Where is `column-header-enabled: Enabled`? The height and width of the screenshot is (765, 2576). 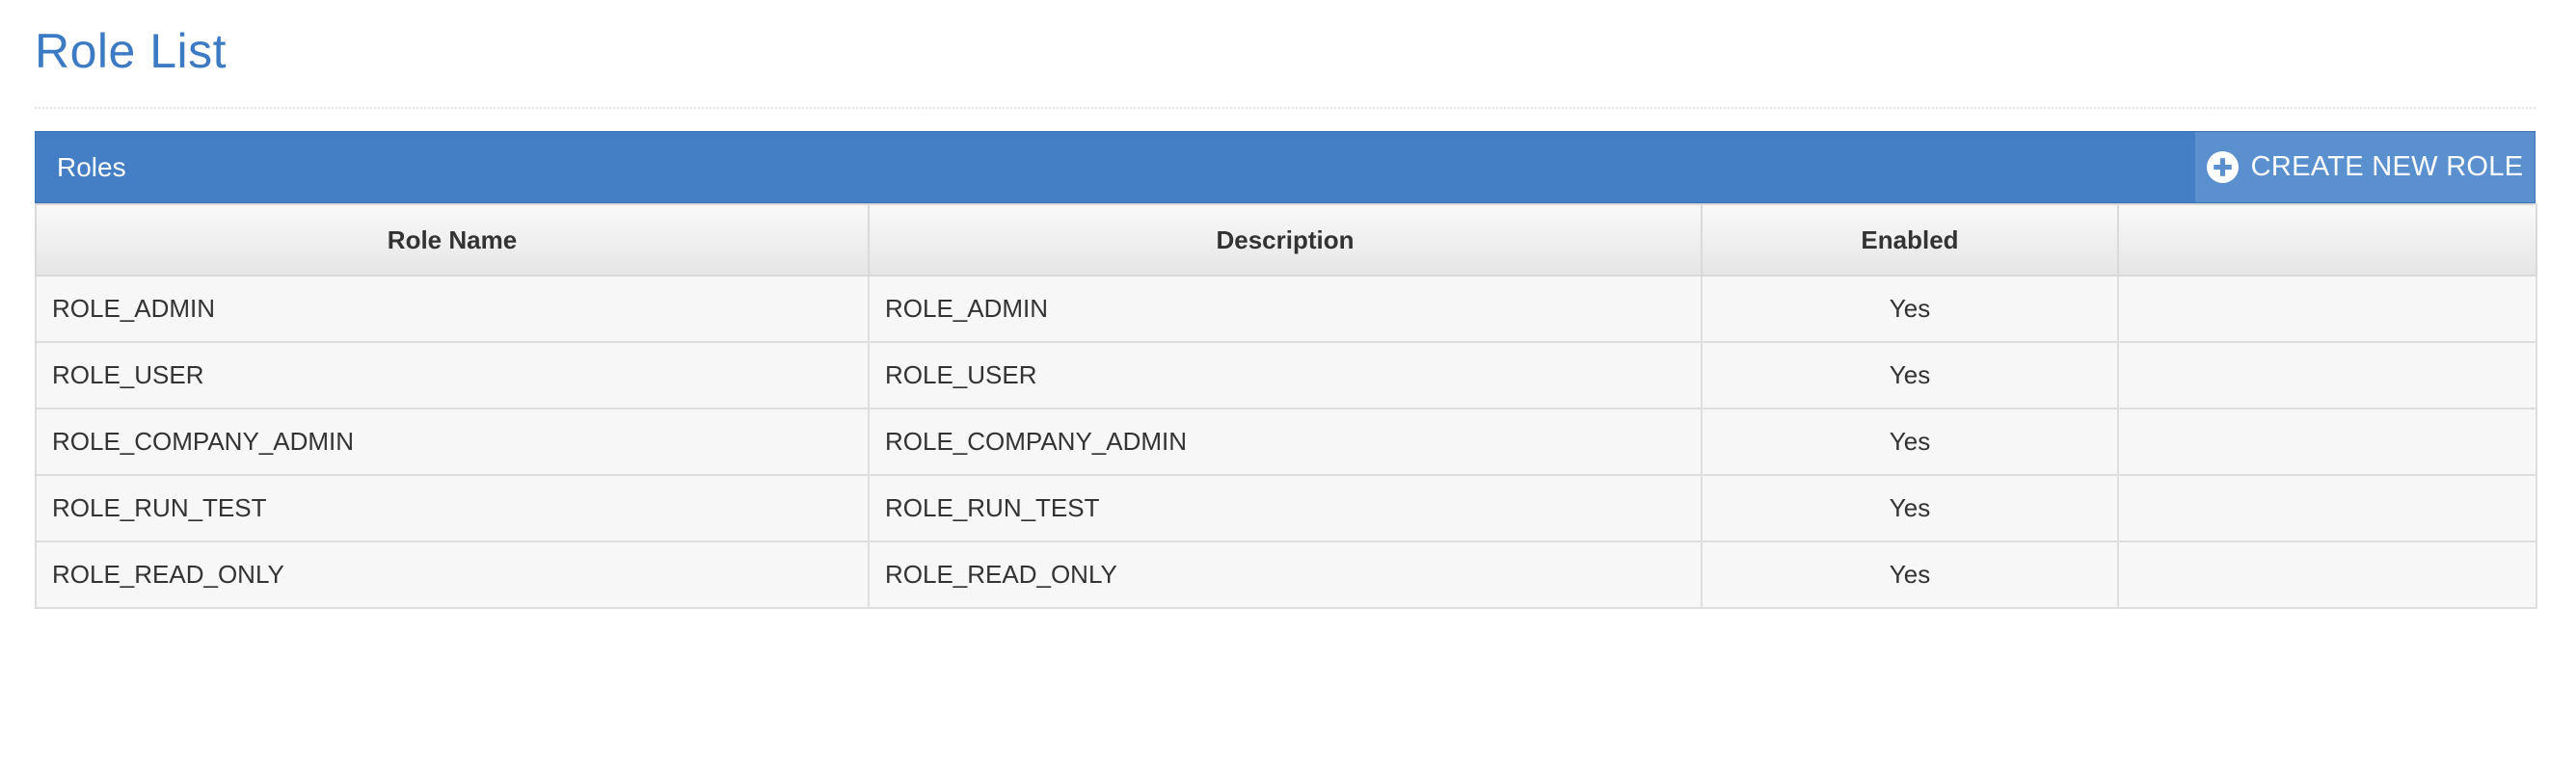
column-header-enabled: Enabled is located at coordinates (1910, 240).